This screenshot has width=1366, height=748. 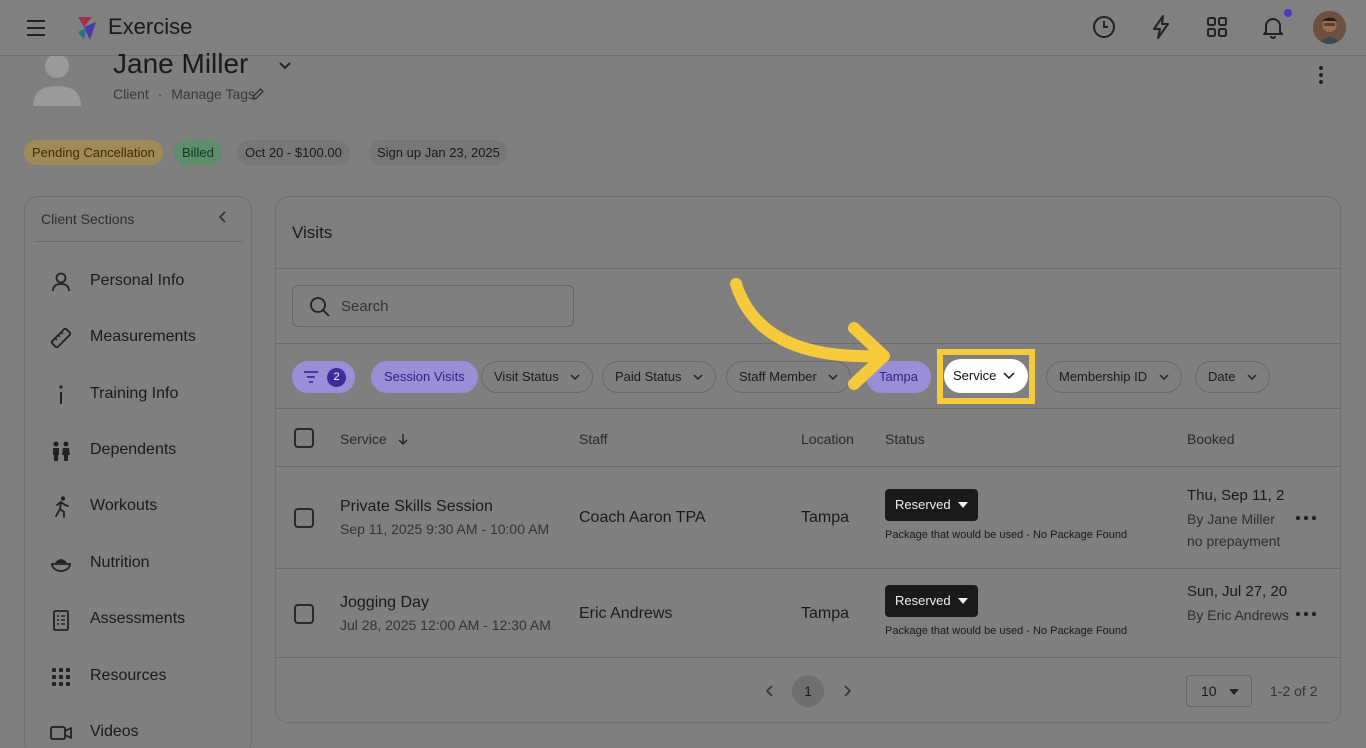 I want to click on column-label: Service, so click(x=363, y=439).